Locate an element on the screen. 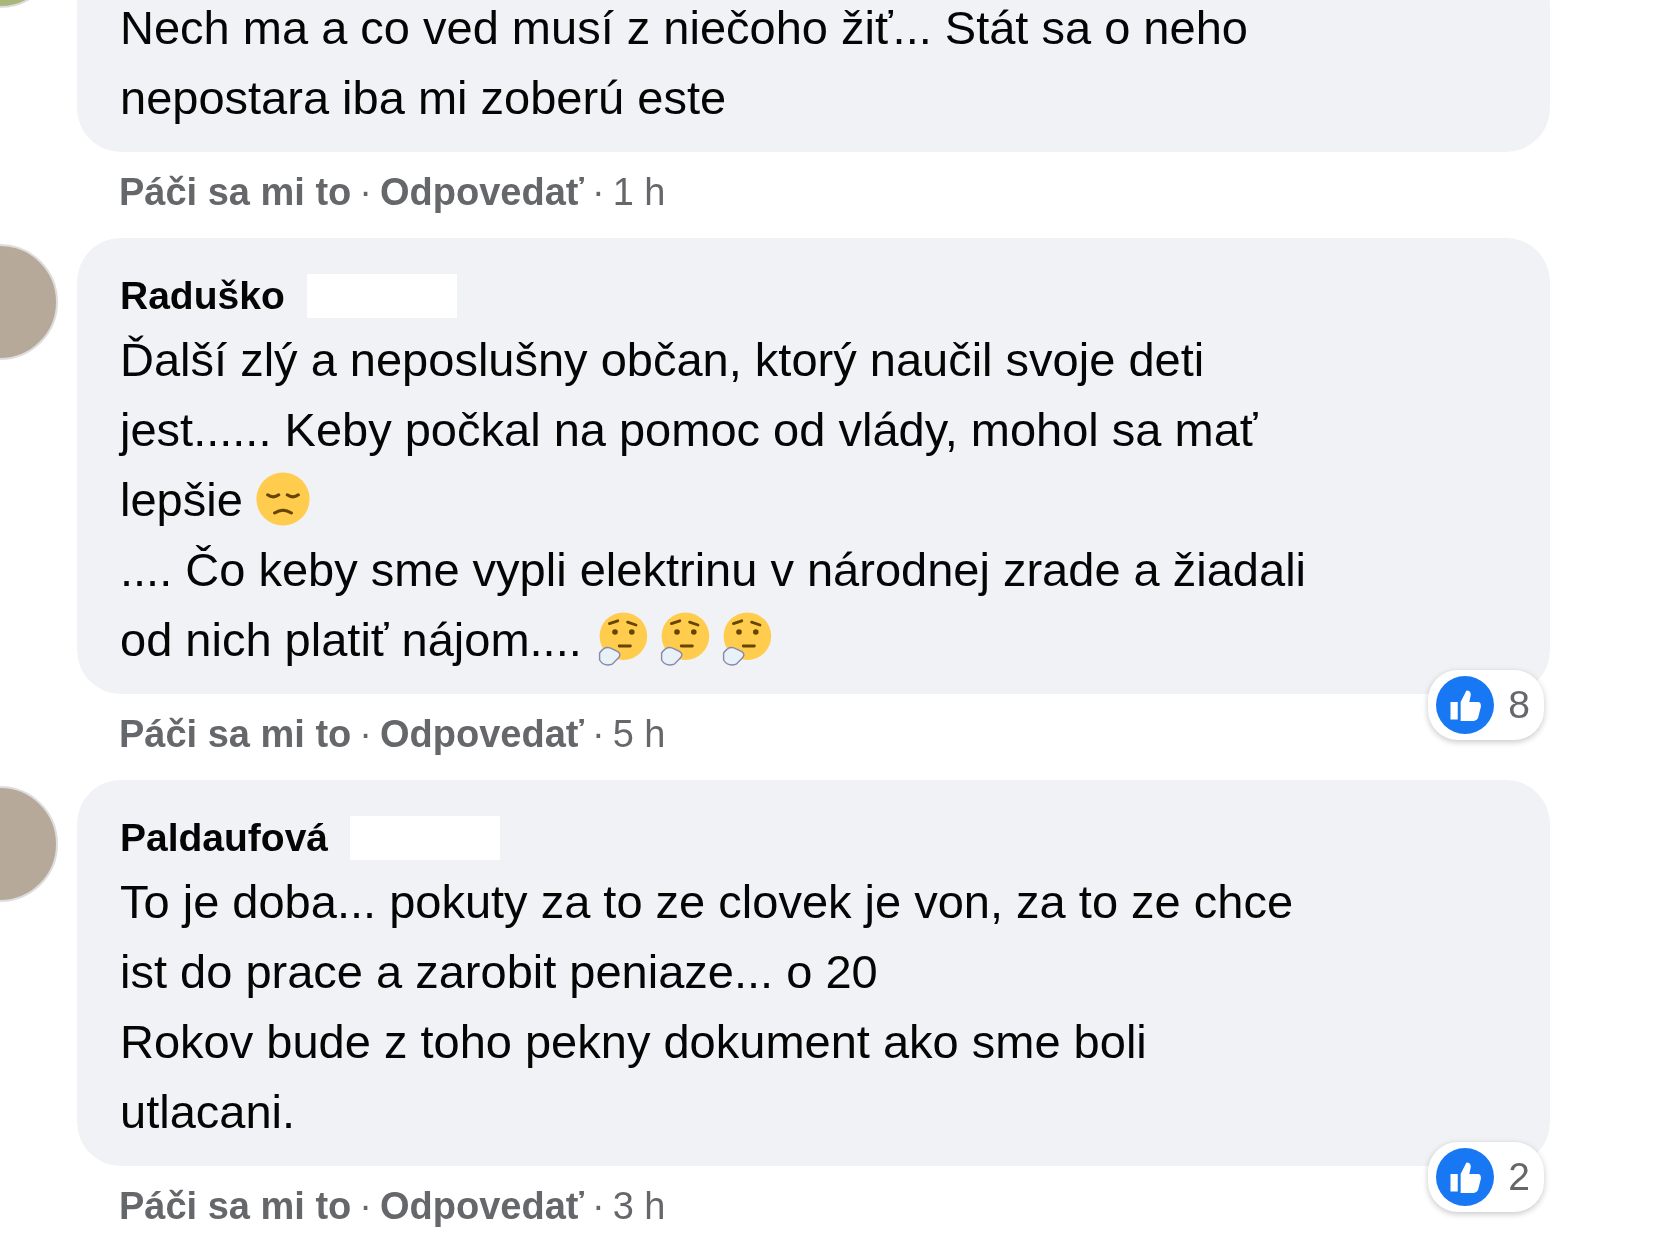 The width and height of the screenshot is (1680, 1260). comment-text: To je doba... pokuty za to ze clovek je von, za to ze chce is located at coordinates (707, 901).